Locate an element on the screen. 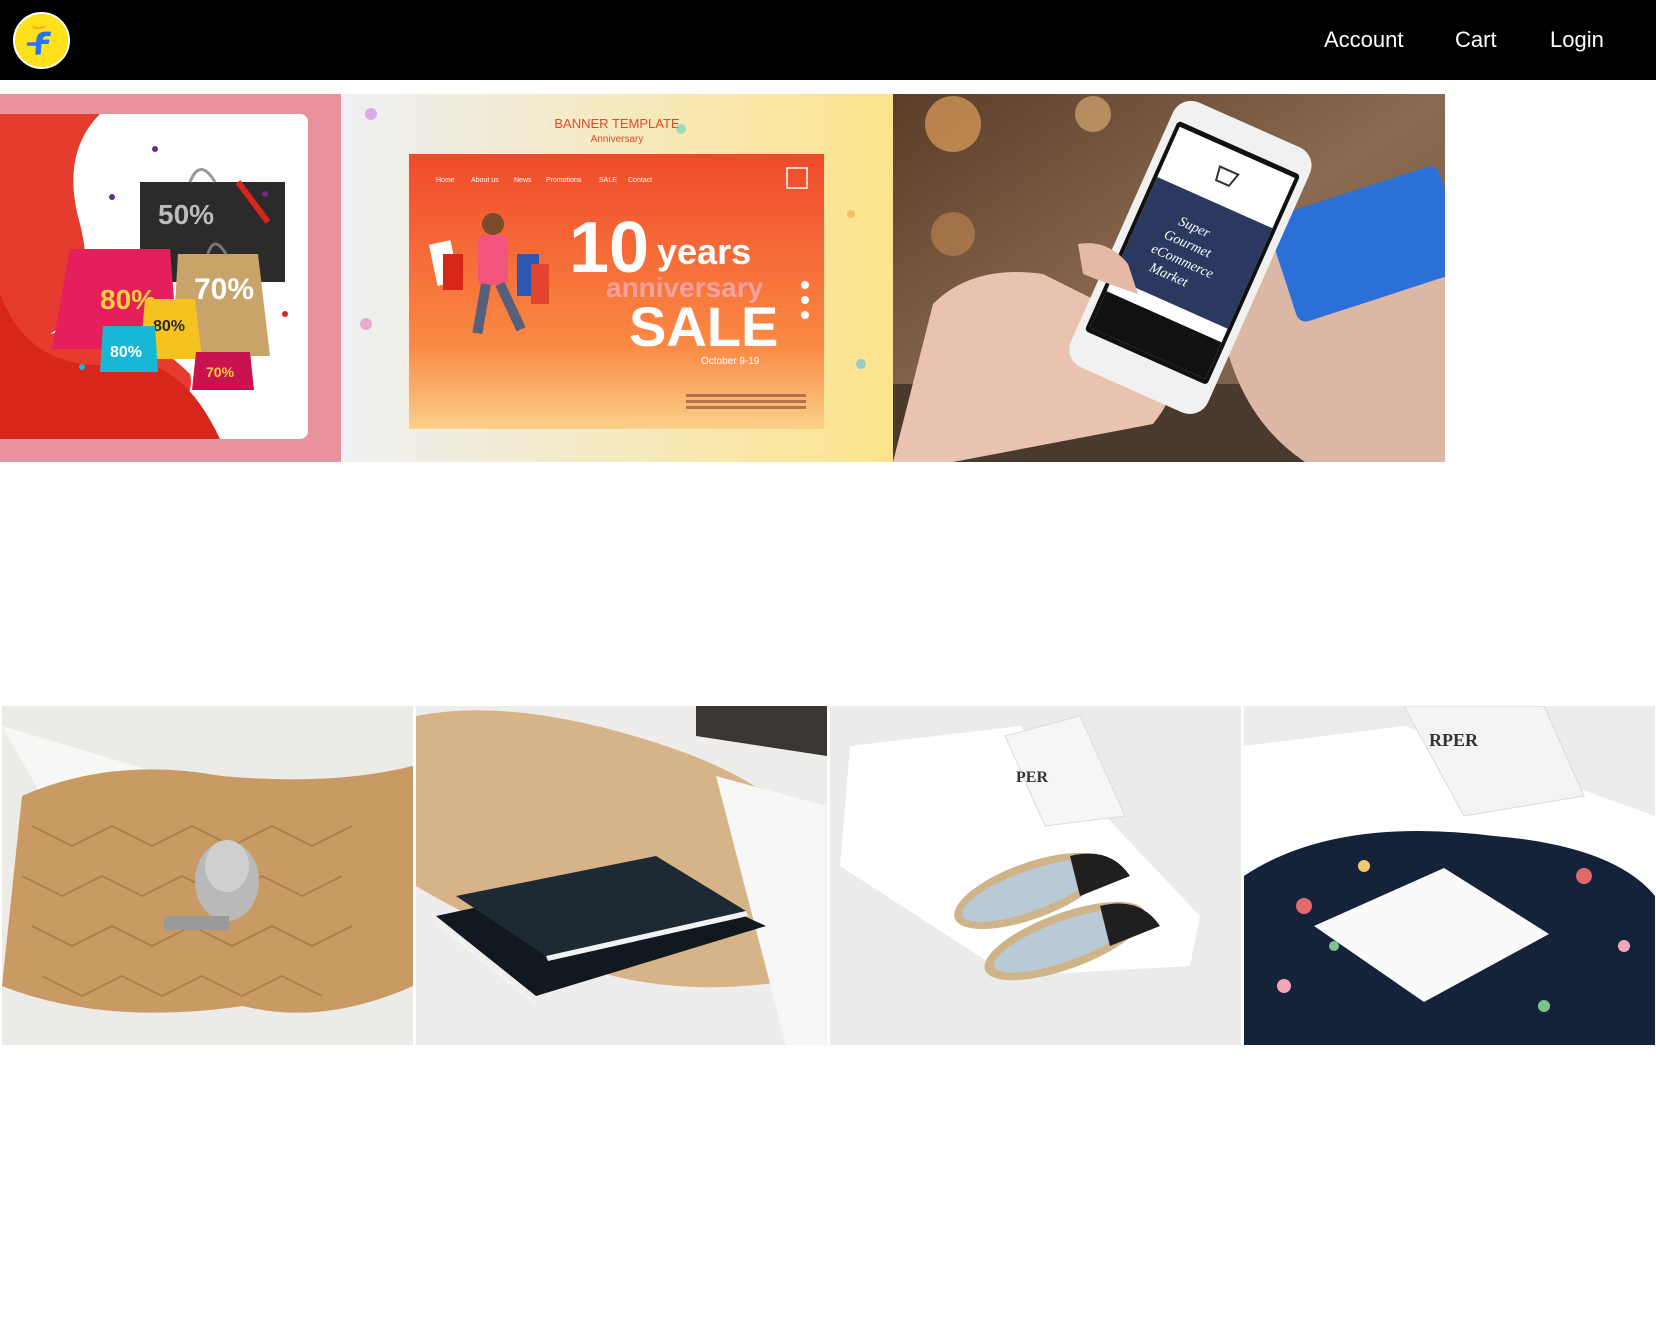 This screenshot has height=1323, width=1656. svg-text: About us is located at coordinates (485, 180).